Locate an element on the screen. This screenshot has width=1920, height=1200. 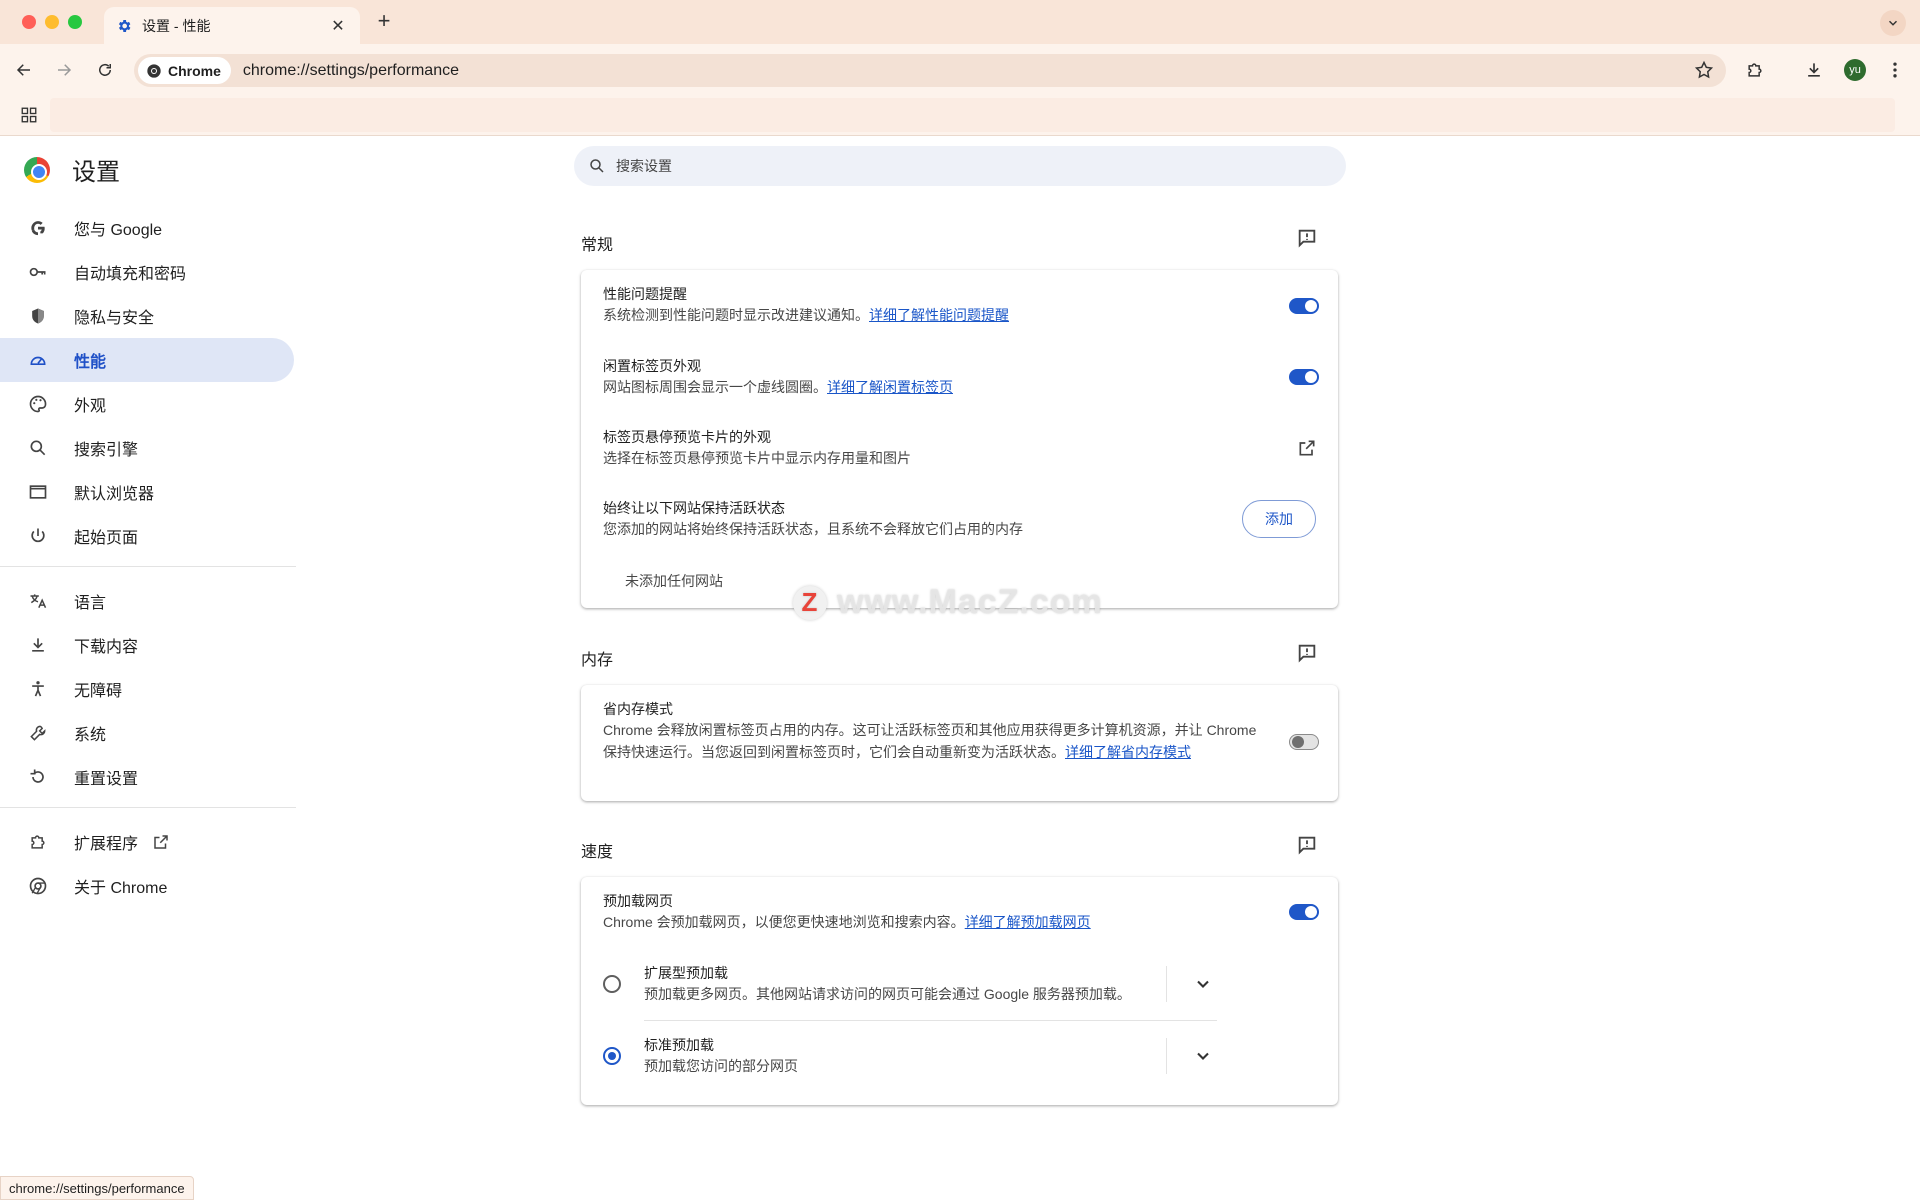
chrome-icon is located at coordinates (154, 70).